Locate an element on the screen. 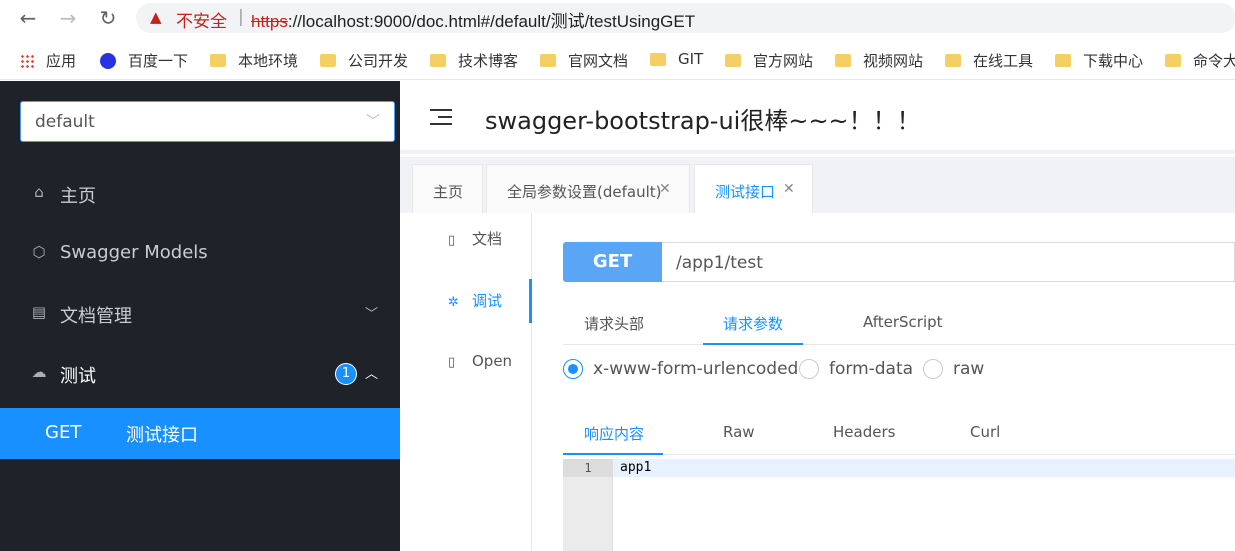 This screenshot has width=1235, height=551. response-tabs: 响应内容 Raw Headers Curl is located at coordinates (899, 437).